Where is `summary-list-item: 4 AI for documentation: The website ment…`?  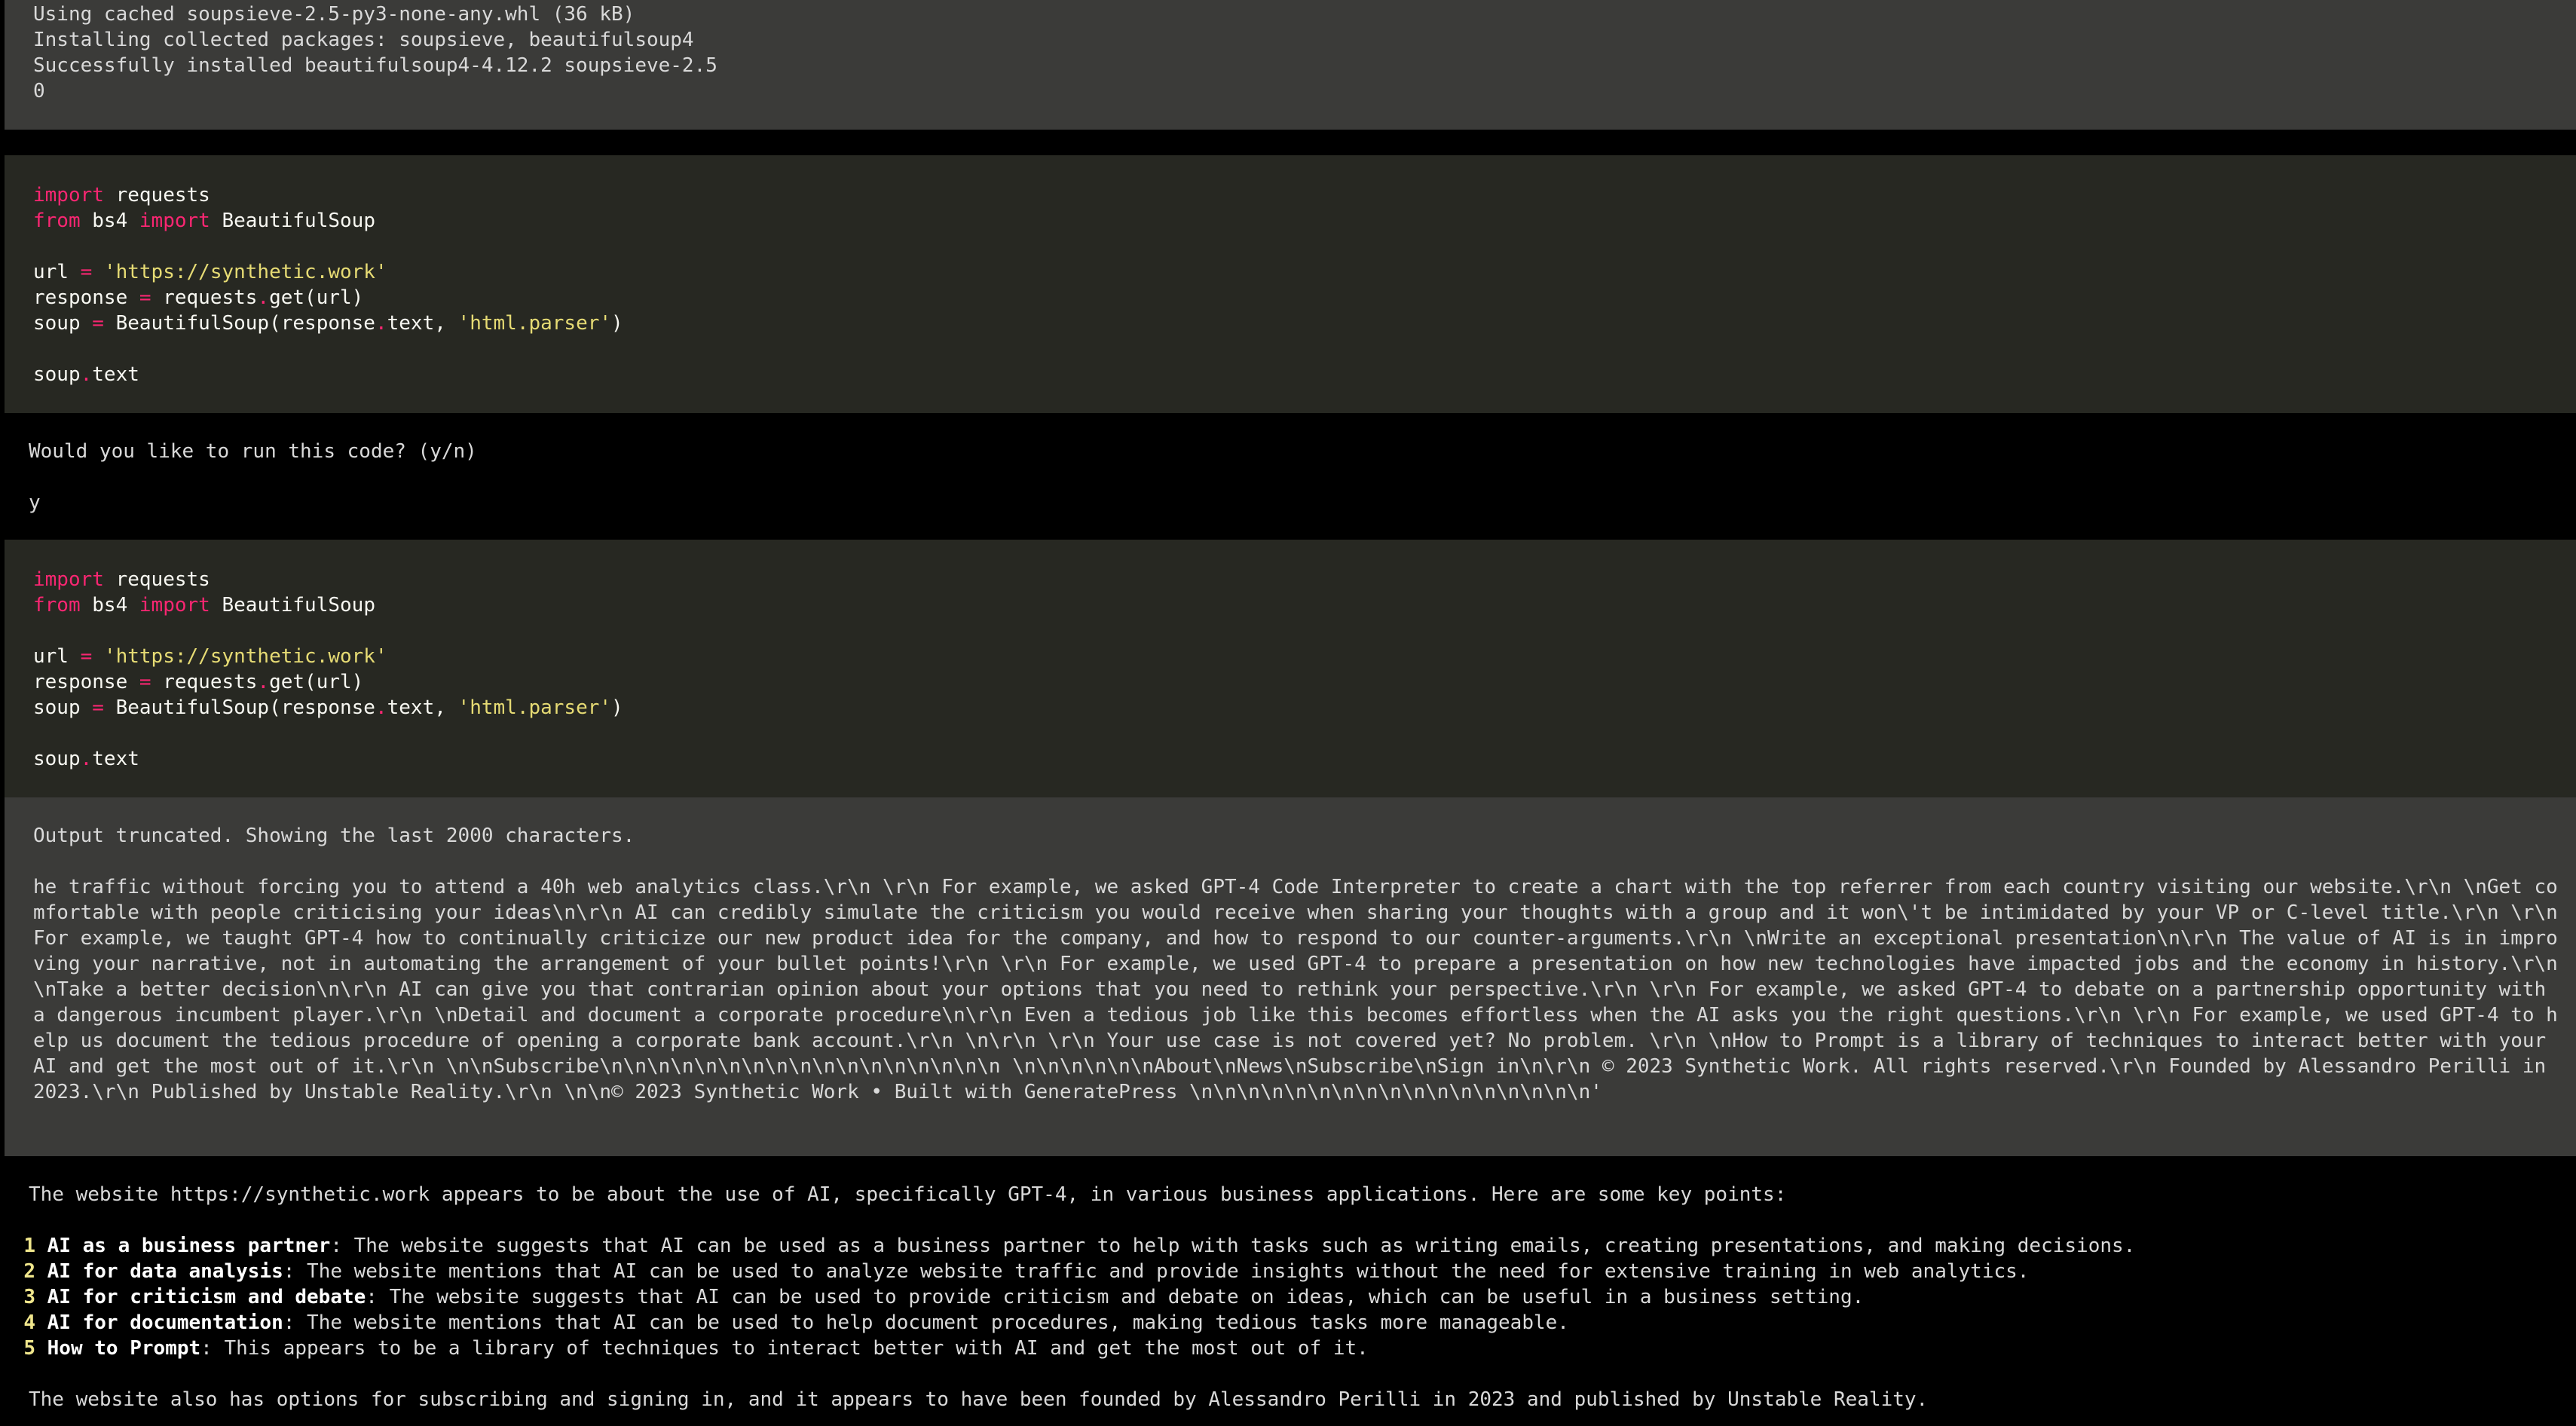 summary-list-item: 4 AI for documentation: The website ment… is located at coordinates (1276, 1323).